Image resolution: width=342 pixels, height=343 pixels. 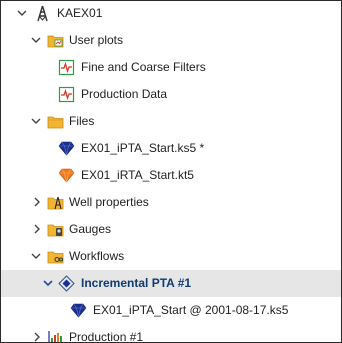 I want to click on folder-well-icon, so click(x=55, y=202).